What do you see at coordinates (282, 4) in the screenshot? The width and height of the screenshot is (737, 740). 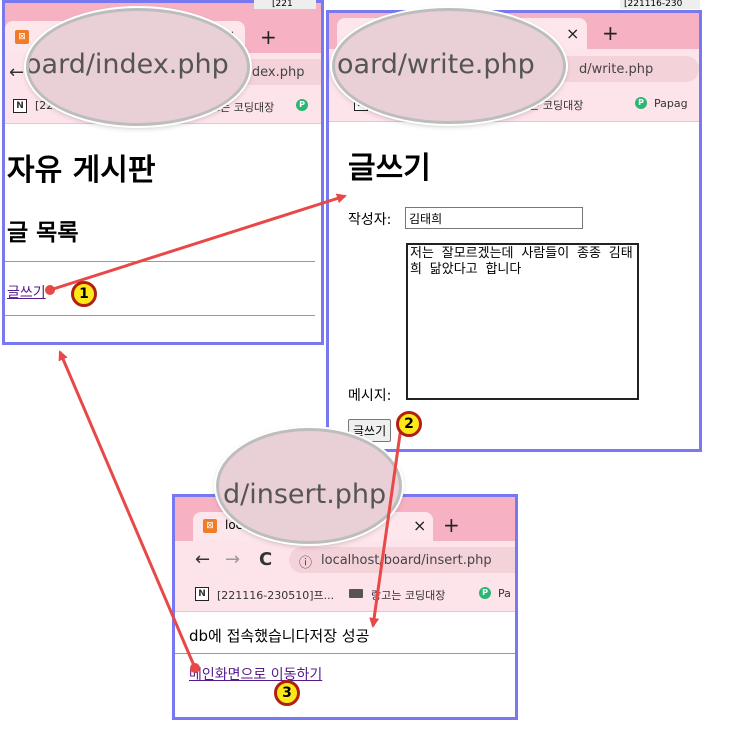 I see `strip-text: [221` at bounding box center [282, 4].